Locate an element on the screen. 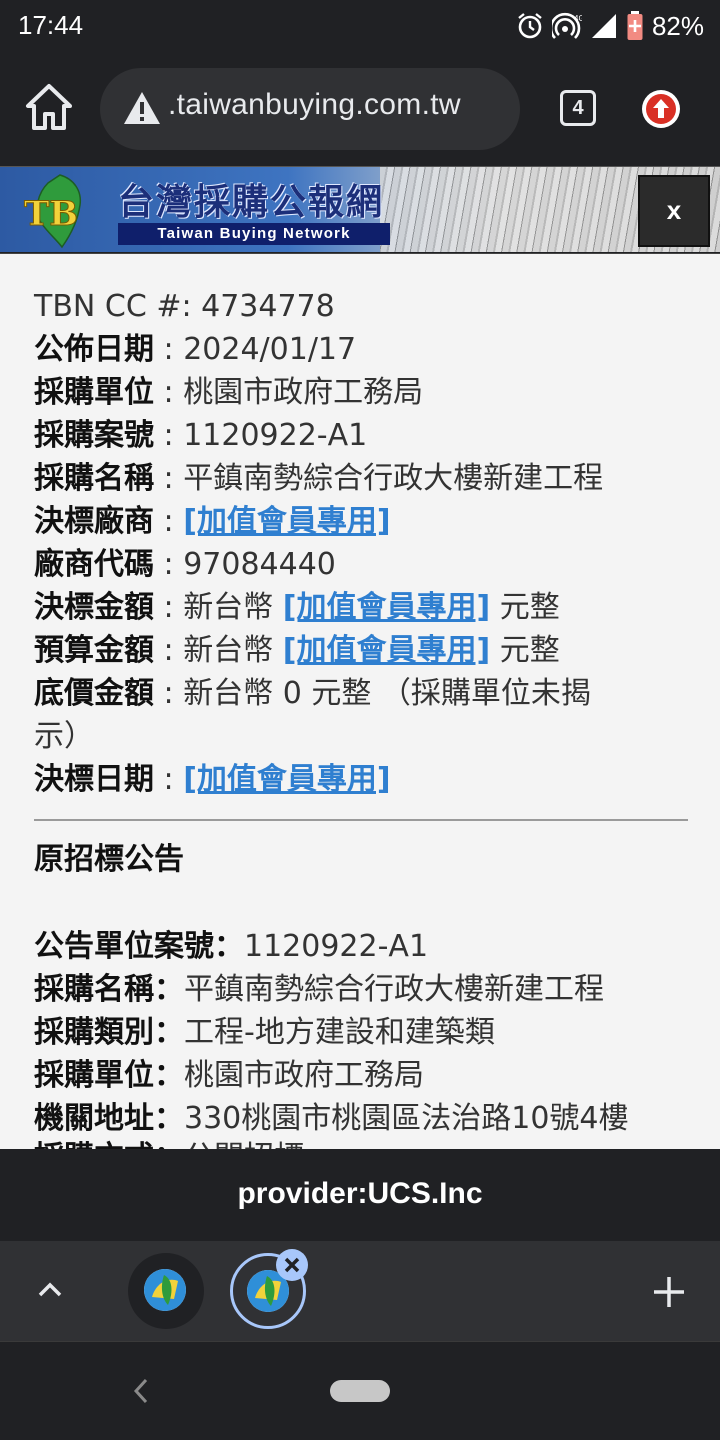 This screenshot has width=720, height=1440. url-bar: .taiwanbuying.com.tw is located at coordinates (310, 109).